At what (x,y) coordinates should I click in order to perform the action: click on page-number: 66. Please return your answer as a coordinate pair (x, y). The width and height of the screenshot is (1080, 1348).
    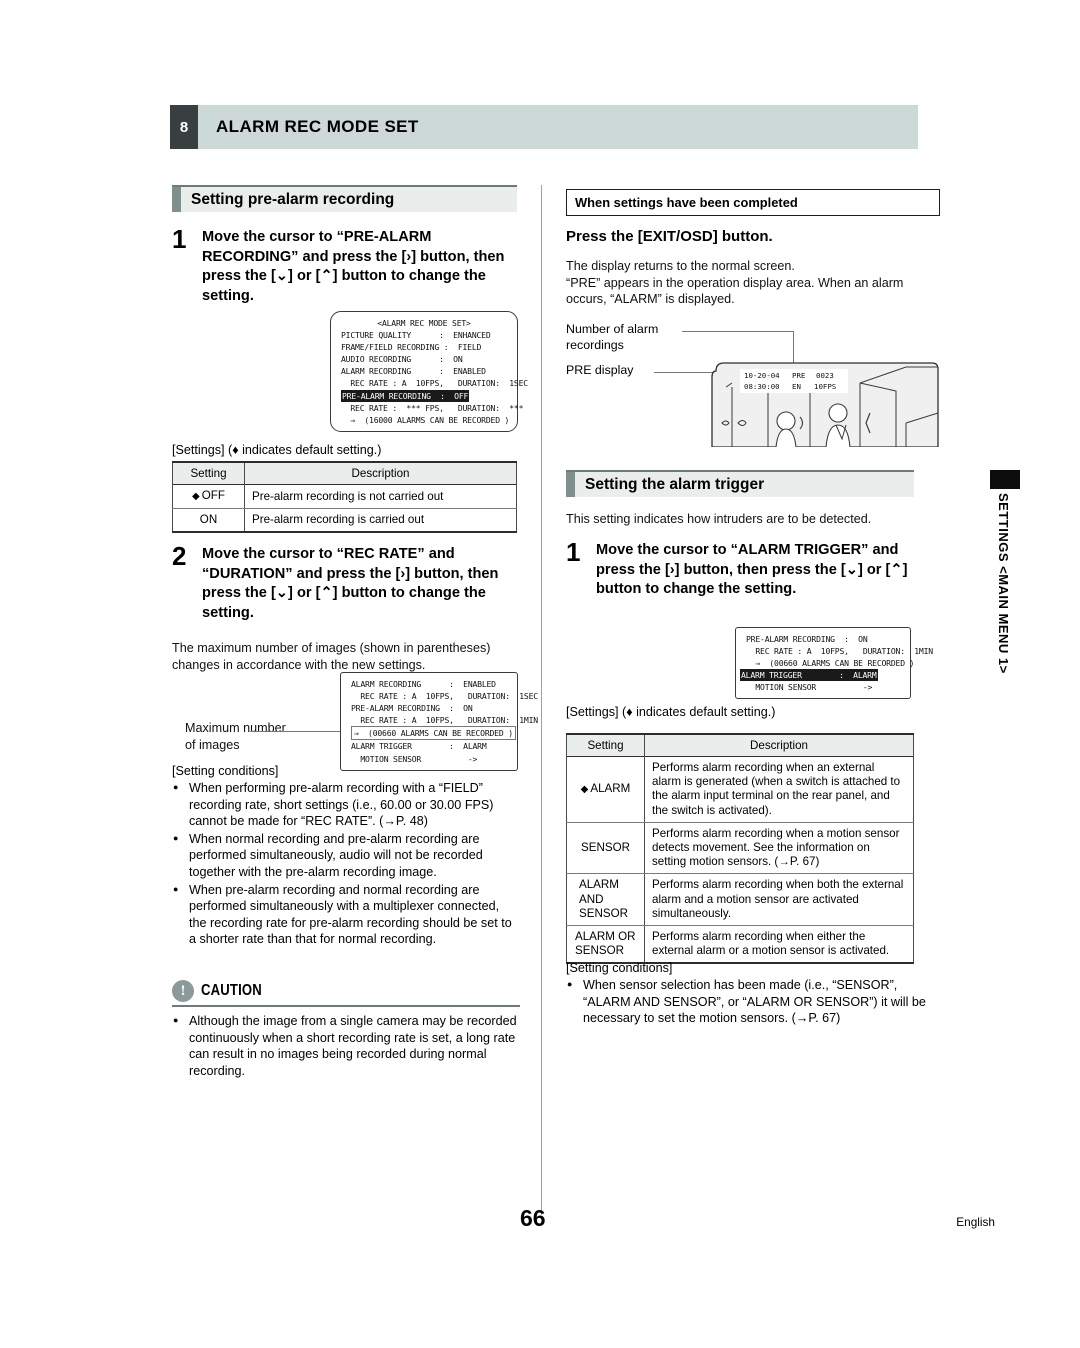
    Looking at the image, I should click on (533, 1218).